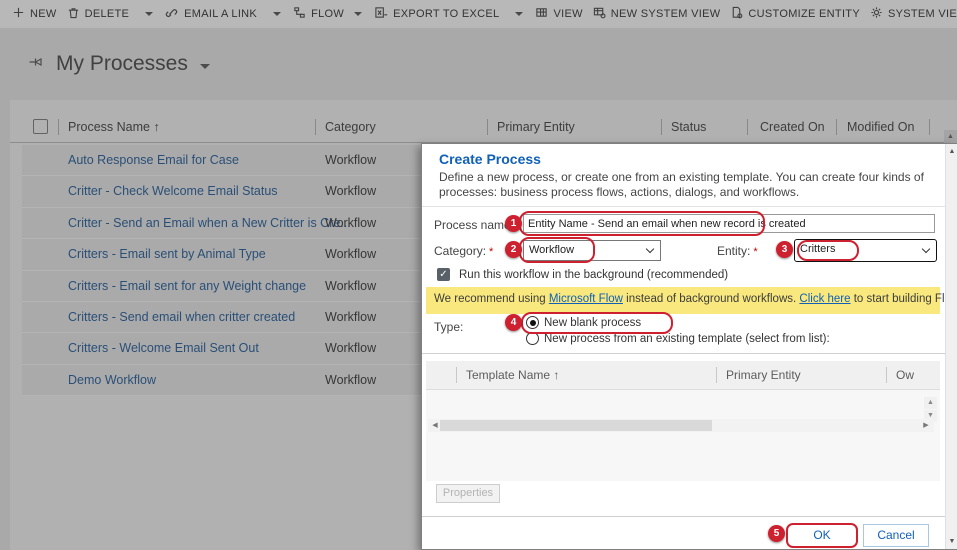 The image size is (957, 550). Describe the element at coordinates (576, 425) in the screenshot. I see `scrollbar-thumb` at that location.